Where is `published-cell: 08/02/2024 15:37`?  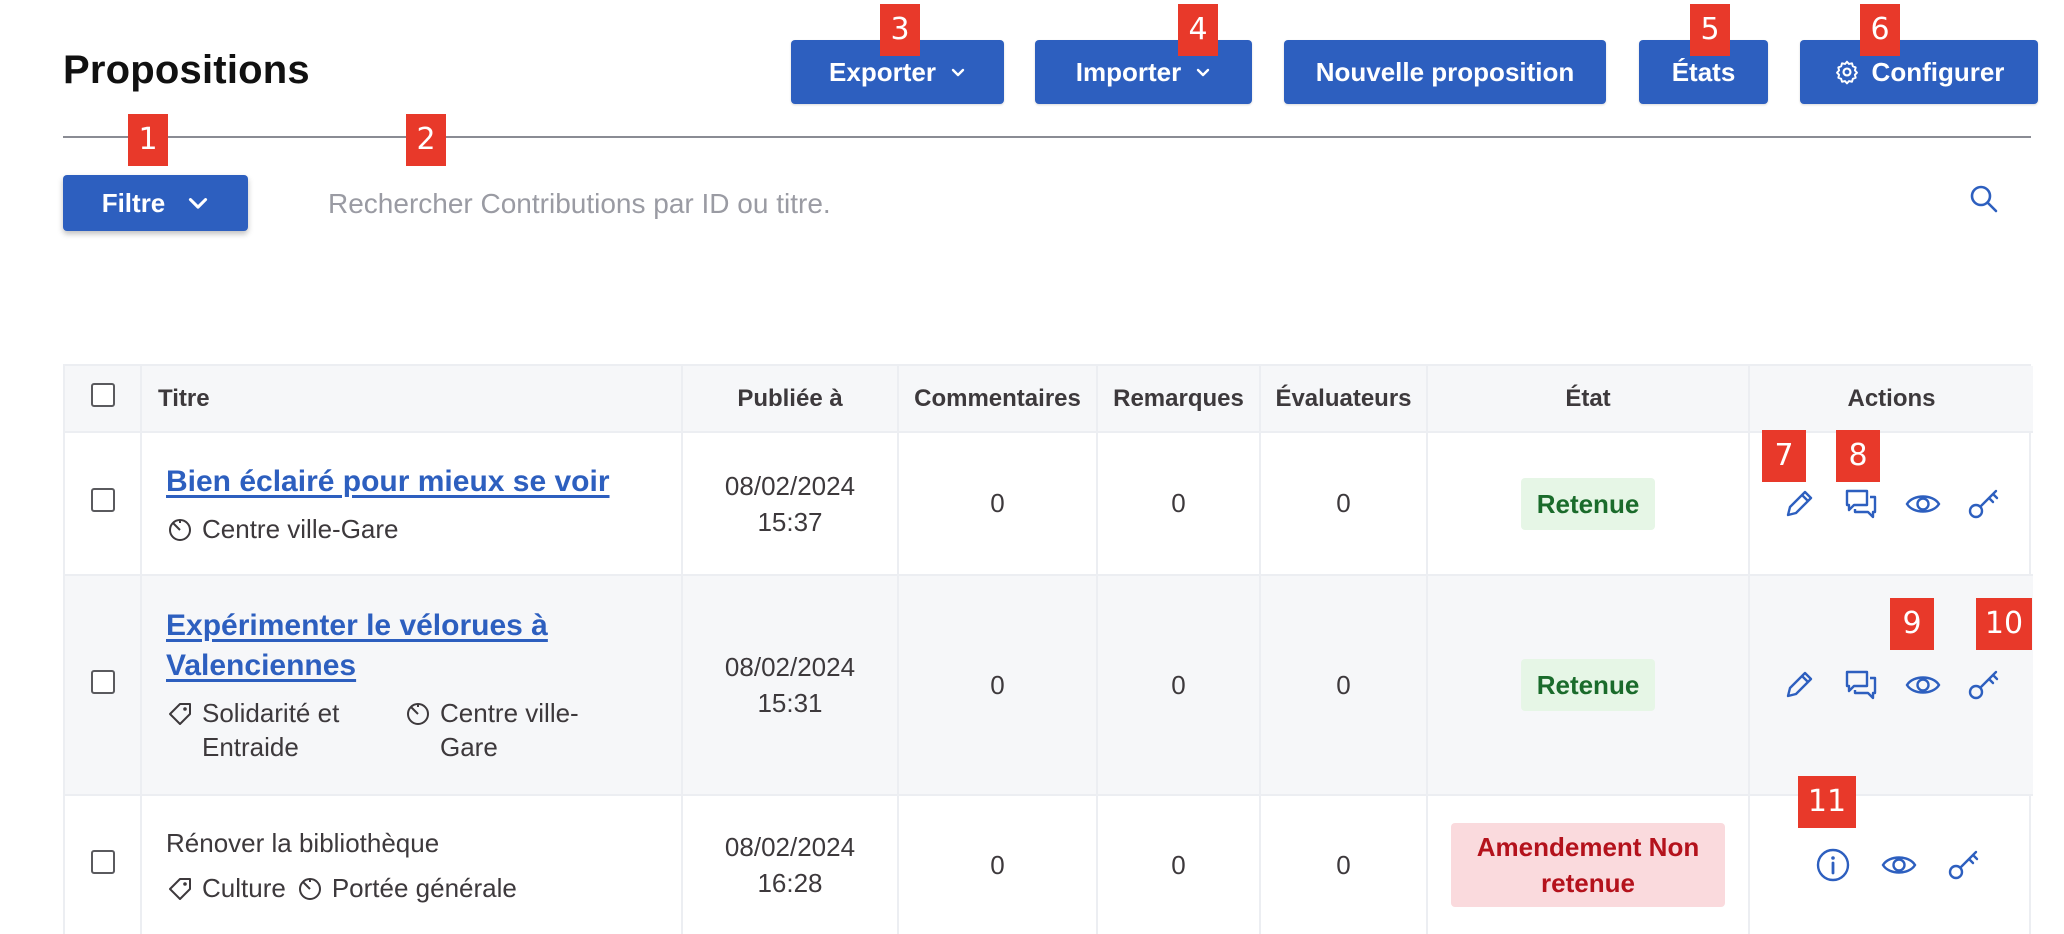 published-cell: 08/02/2024 15:37 is located at coordinates (790, 504).